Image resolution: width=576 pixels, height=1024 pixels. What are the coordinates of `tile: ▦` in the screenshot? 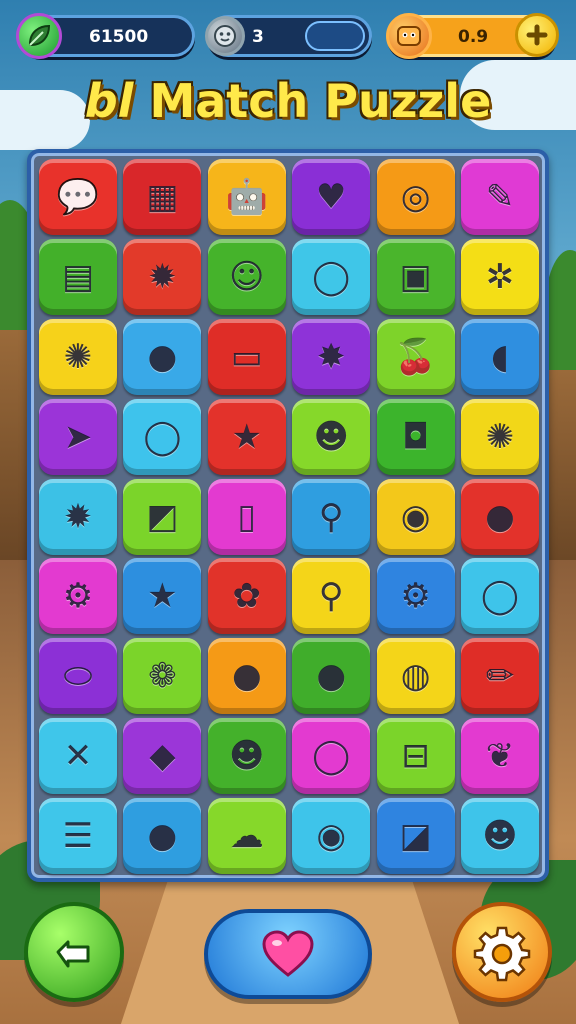 It's located at (162, 197).